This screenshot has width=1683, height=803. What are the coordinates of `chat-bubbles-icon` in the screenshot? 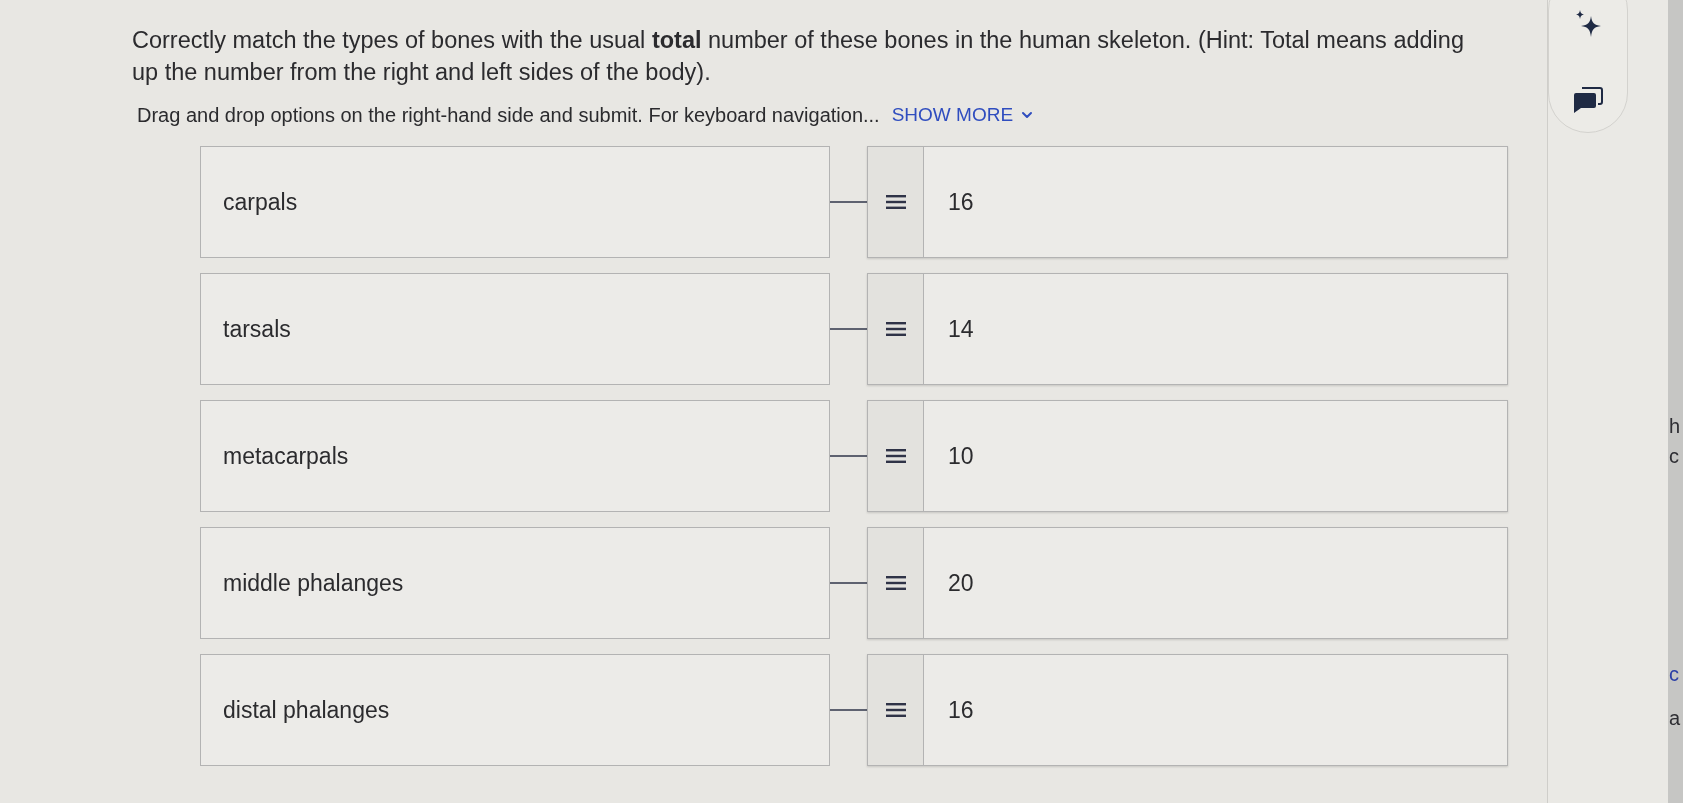 It's located at (1588, 100).